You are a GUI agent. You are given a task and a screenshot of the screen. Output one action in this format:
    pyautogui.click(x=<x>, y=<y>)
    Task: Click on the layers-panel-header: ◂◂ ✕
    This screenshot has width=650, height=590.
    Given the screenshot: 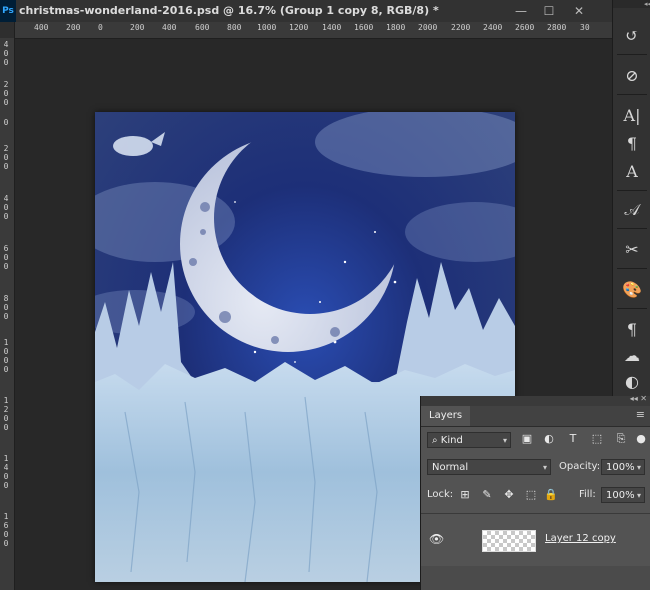 What is the action you would take?
    pyautogui.click(x=535, y=400)
    